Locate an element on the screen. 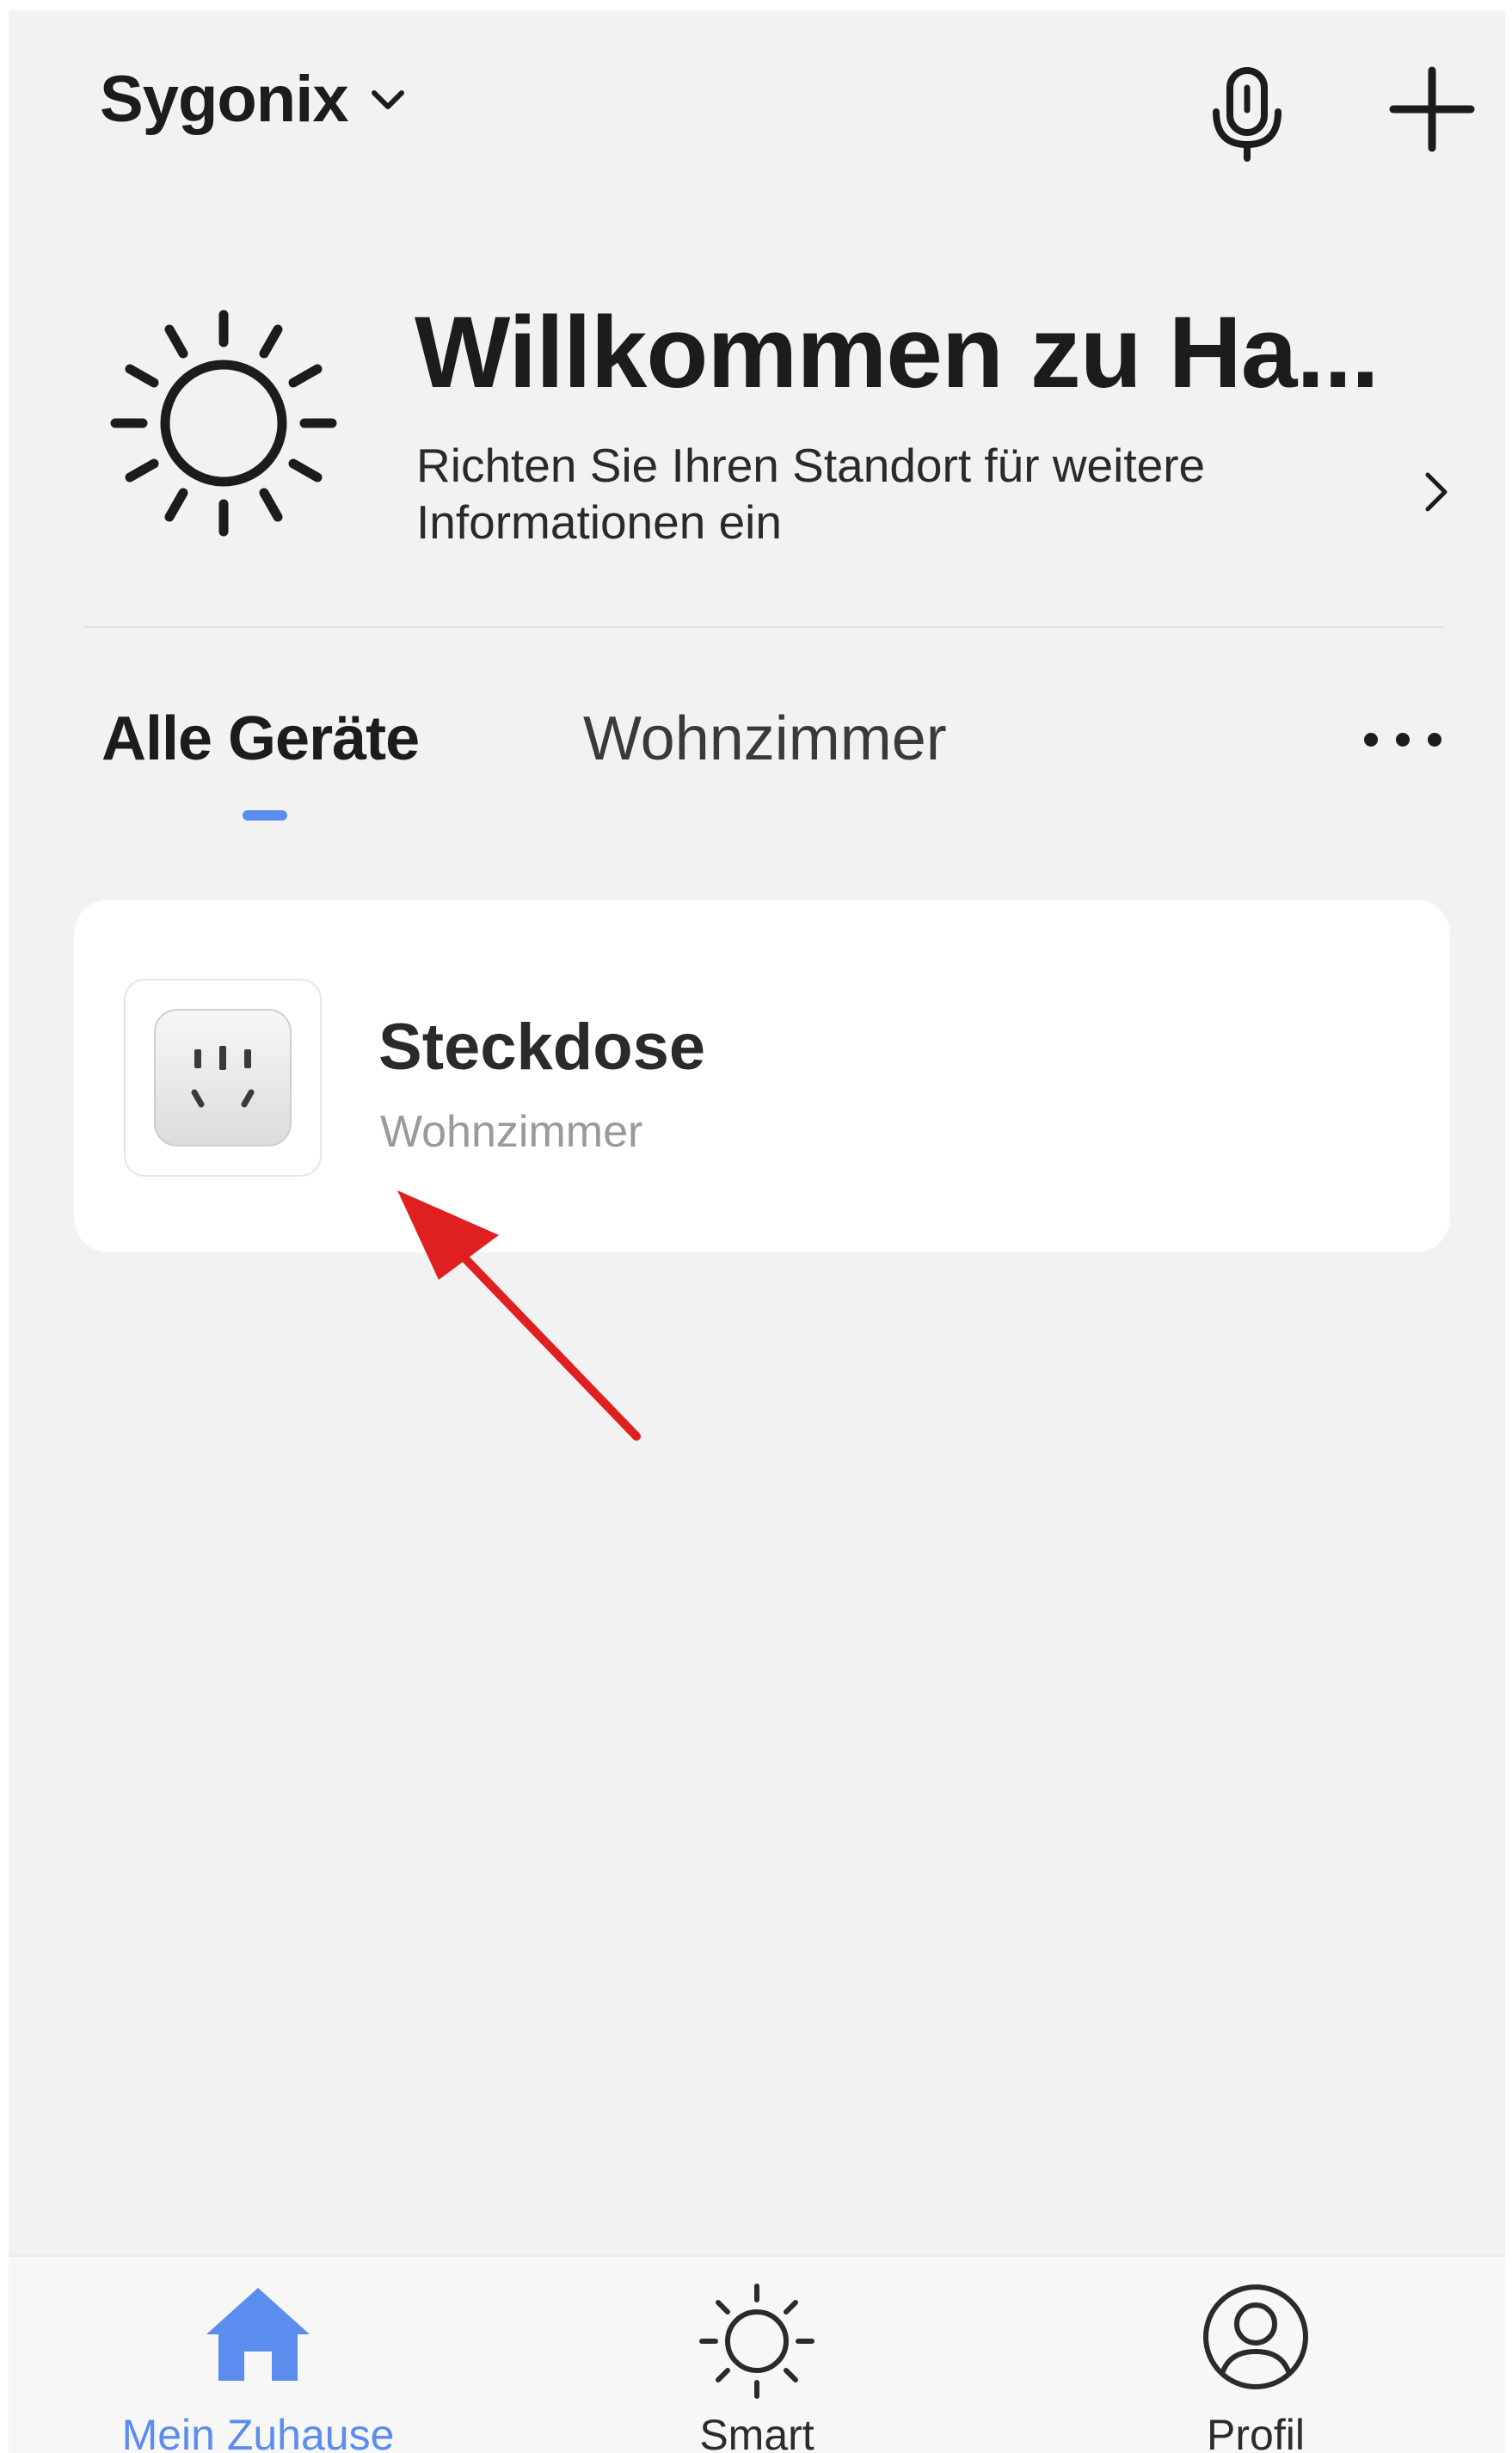 The width and height of the screenshot is (1512, 2453). device-name: Steckdose is located at coordinates (542, 1047).